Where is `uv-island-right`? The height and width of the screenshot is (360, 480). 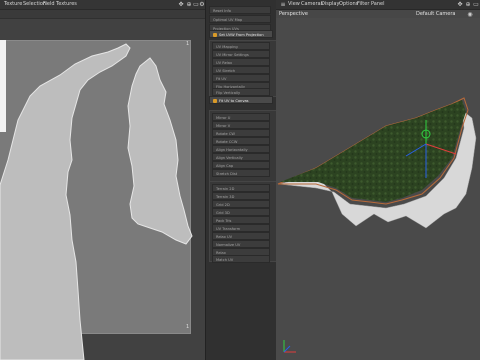 uv-island-right is located at coordinates (160, 151).